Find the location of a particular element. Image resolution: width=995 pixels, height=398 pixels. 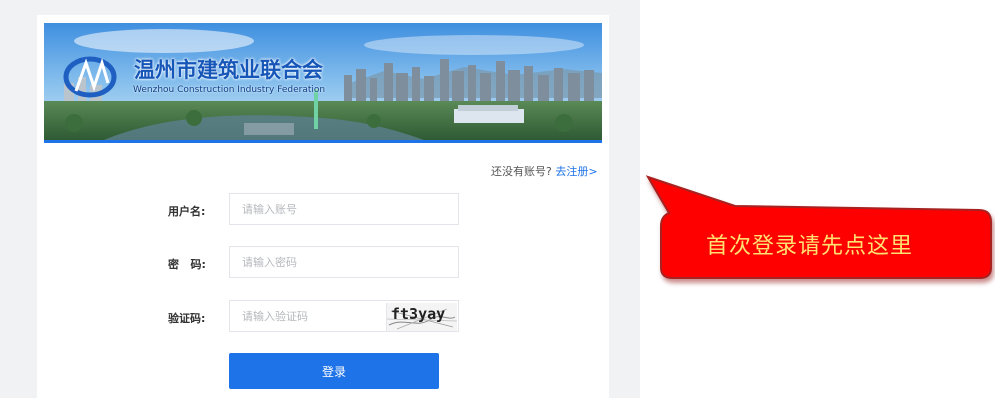

register-hint: 还没有账号? 去注册> is located at coordinates (544, 171).